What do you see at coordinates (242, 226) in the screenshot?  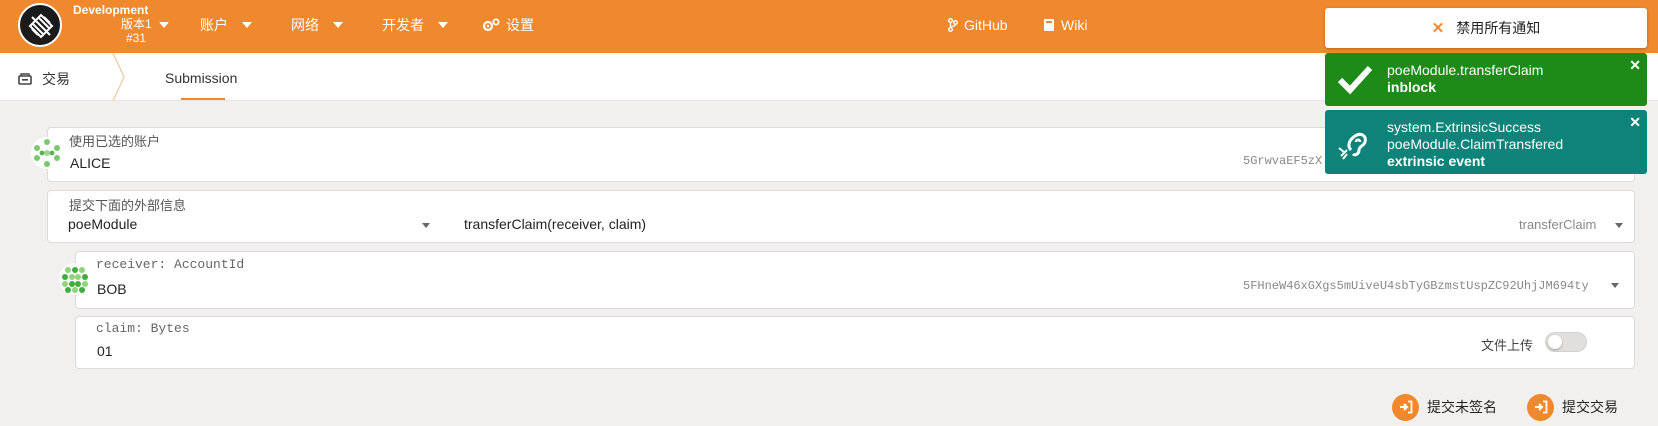 I see `module-dropdown: poeModule` at bounding box center [242, 226].